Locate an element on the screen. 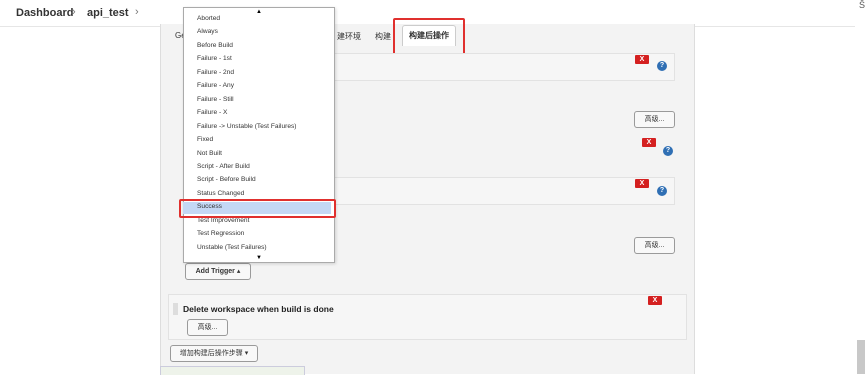 The width and height of the screenshot is (865, 375). corner-glyph: Ŝ is located at coordinates (861, 5).